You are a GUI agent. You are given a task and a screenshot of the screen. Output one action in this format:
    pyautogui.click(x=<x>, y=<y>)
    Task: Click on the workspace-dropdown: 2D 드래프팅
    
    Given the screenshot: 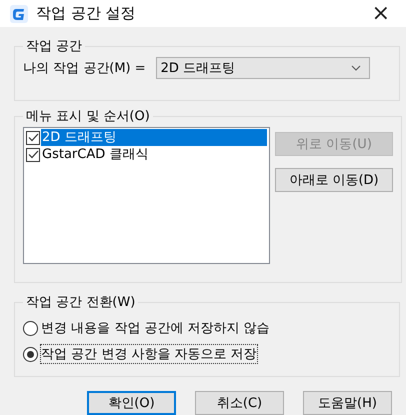 What is the action you would take?
    pyautogui.click(x=263, y=68)
    